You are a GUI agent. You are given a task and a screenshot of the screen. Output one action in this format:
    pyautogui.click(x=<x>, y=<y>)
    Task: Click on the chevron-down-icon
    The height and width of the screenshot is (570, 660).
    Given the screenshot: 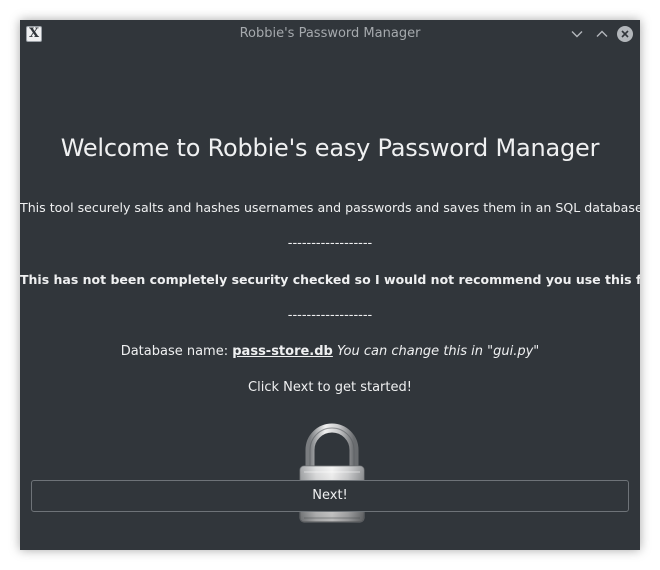 What is the action you would take?
    pyautogui.click(x=577, y=34)
    